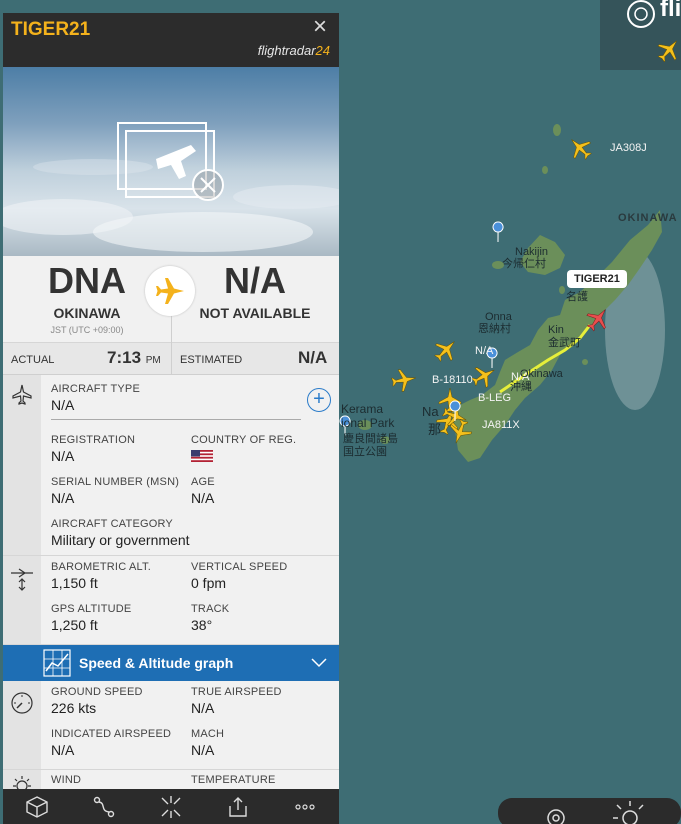 Image resolution: width=681 pixels, height=824 pixels. I want to click on brand-logo: flightradar24, so click(294, 50).